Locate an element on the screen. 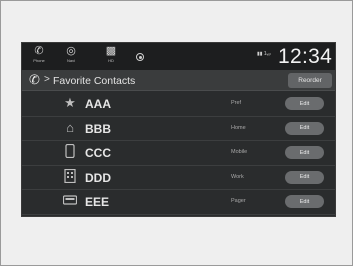 The width and height of the screenshot is (353, 266). contact-name: EEE is located at coordinates (97, 202).